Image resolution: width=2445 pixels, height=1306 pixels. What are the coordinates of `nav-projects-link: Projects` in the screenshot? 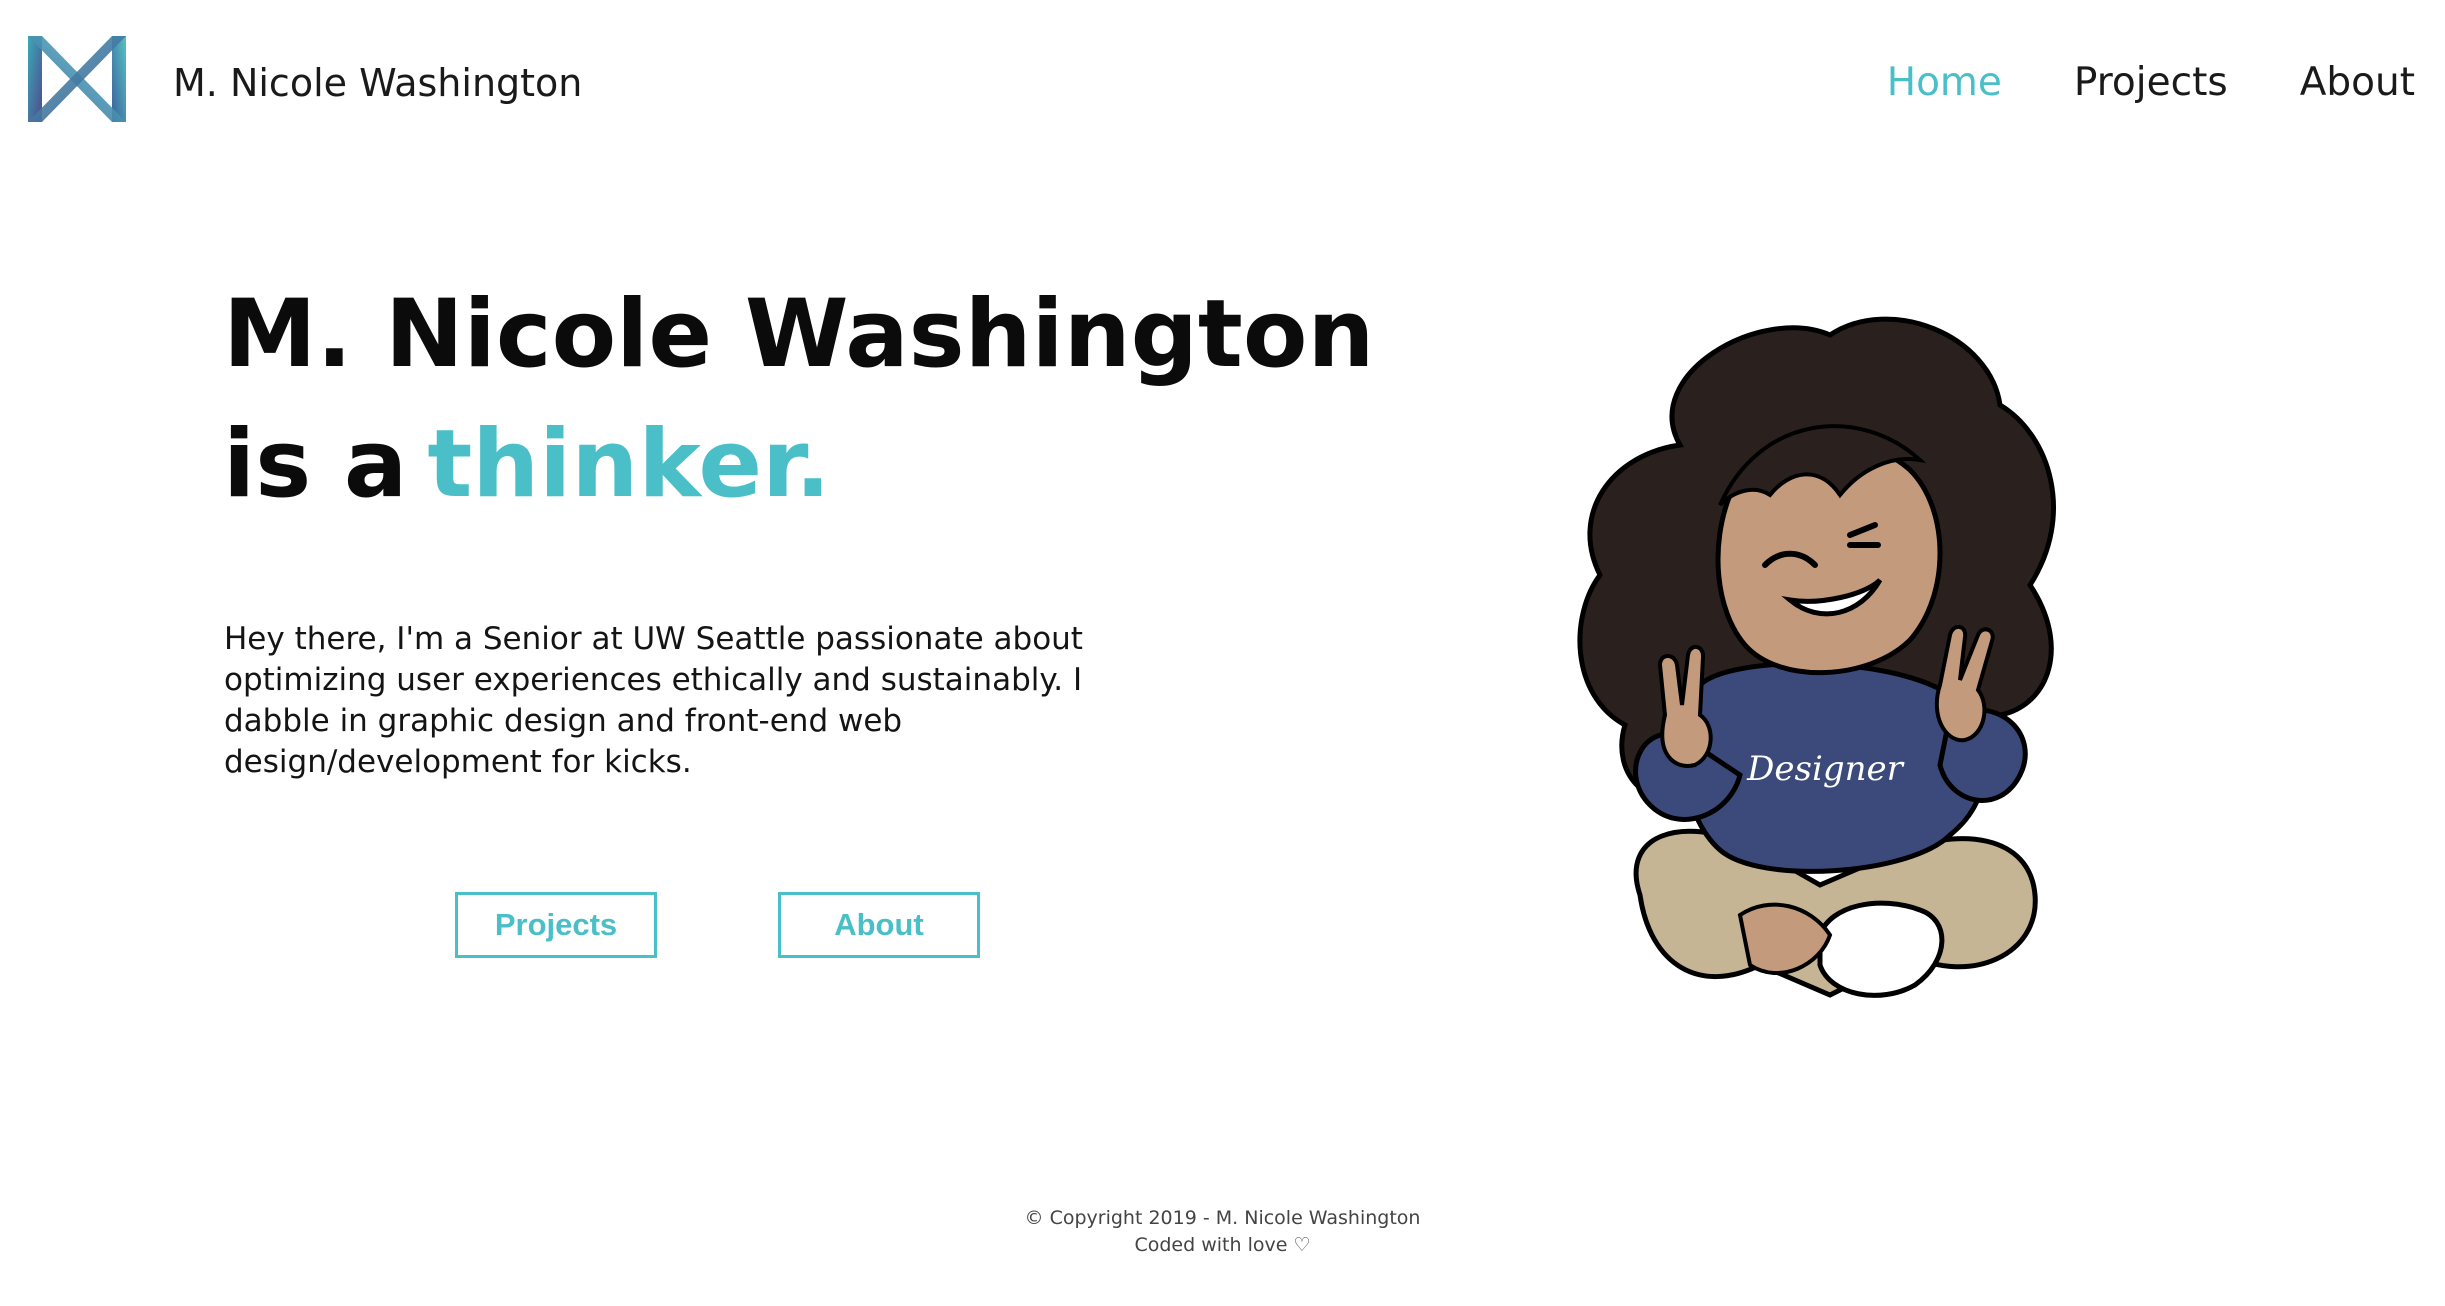 It's located at (2151, 83).